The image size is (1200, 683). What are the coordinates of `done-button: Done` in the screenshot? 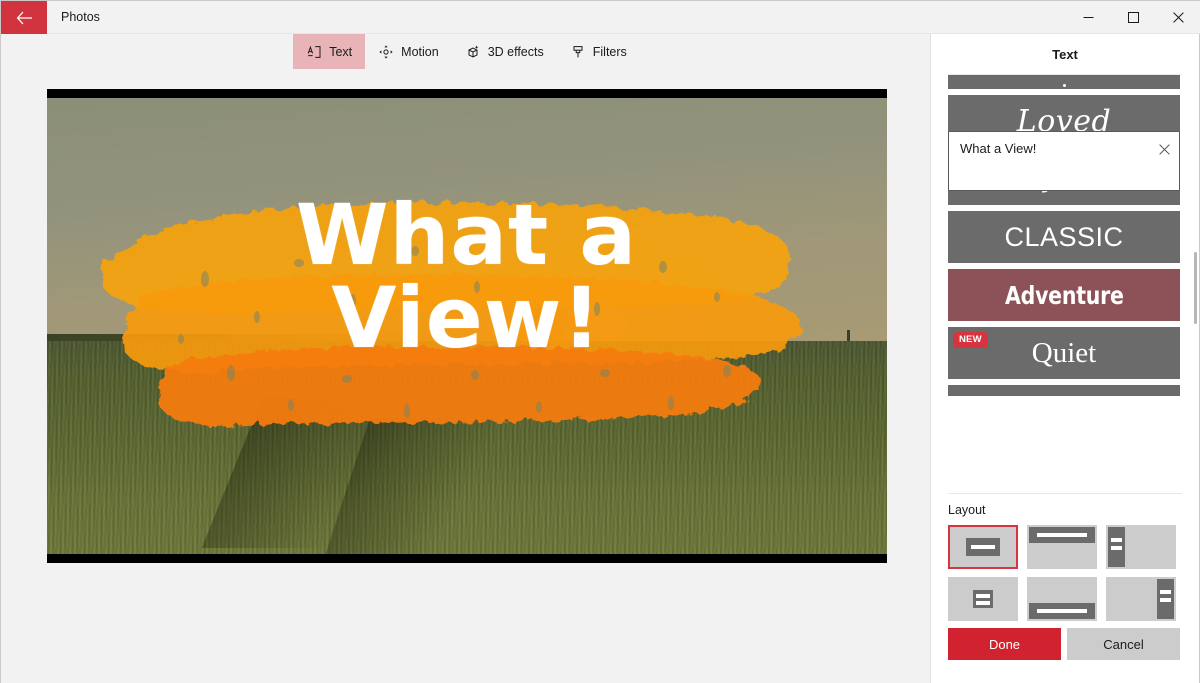 It's located at (1004, 644).